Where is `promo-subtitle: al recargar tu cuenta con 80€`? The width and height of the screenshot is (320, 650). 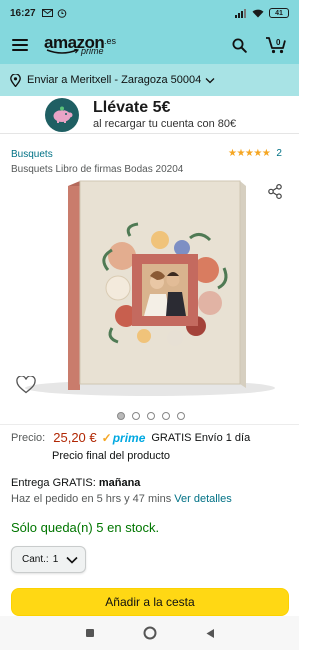
promo-subtitle: al recargar tu cuenta con 80€ is located at coordinates (165, 123).